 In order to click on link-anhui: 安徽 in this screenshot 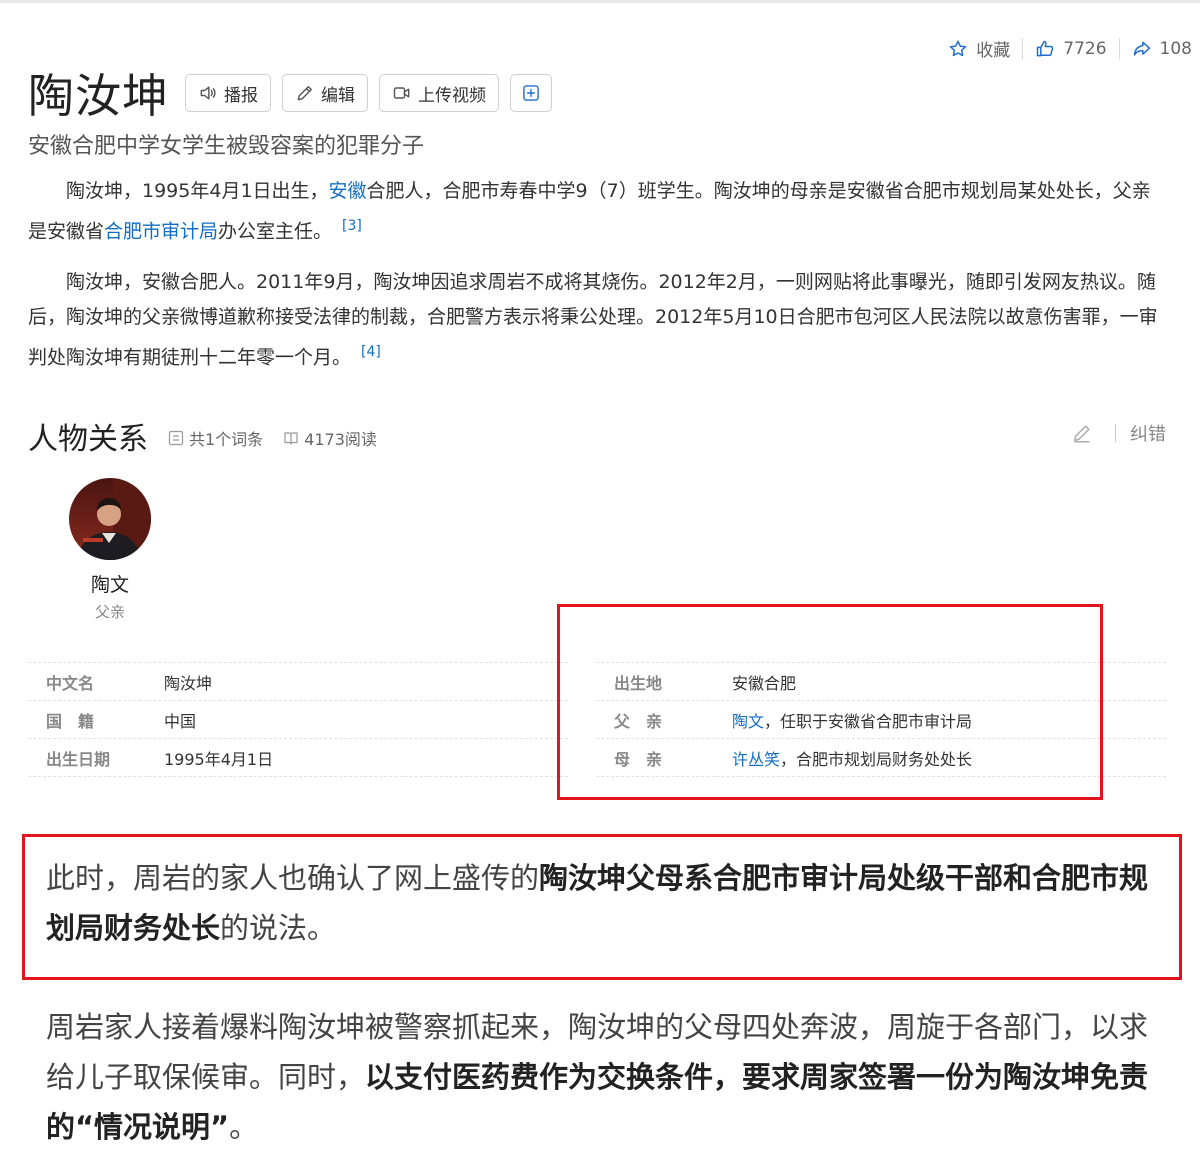, I will do `click(348, 191)`.